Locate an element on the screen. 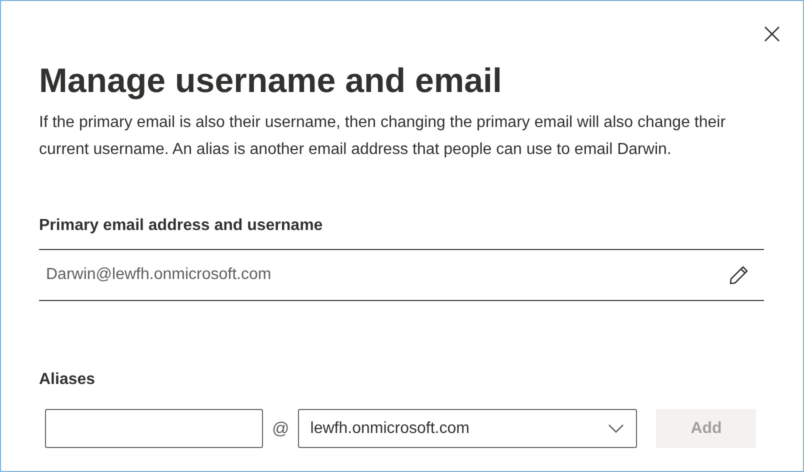  alias-input-field is located at coordinates (154, 428).